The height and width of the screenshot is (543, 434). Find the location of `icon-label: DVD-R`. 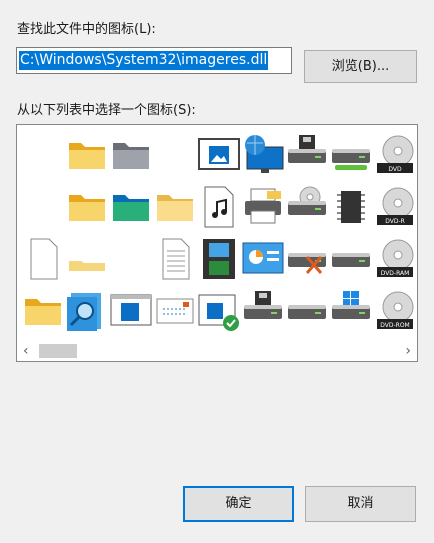

icon-label: DVD-R is located at coordinates (395, 221).